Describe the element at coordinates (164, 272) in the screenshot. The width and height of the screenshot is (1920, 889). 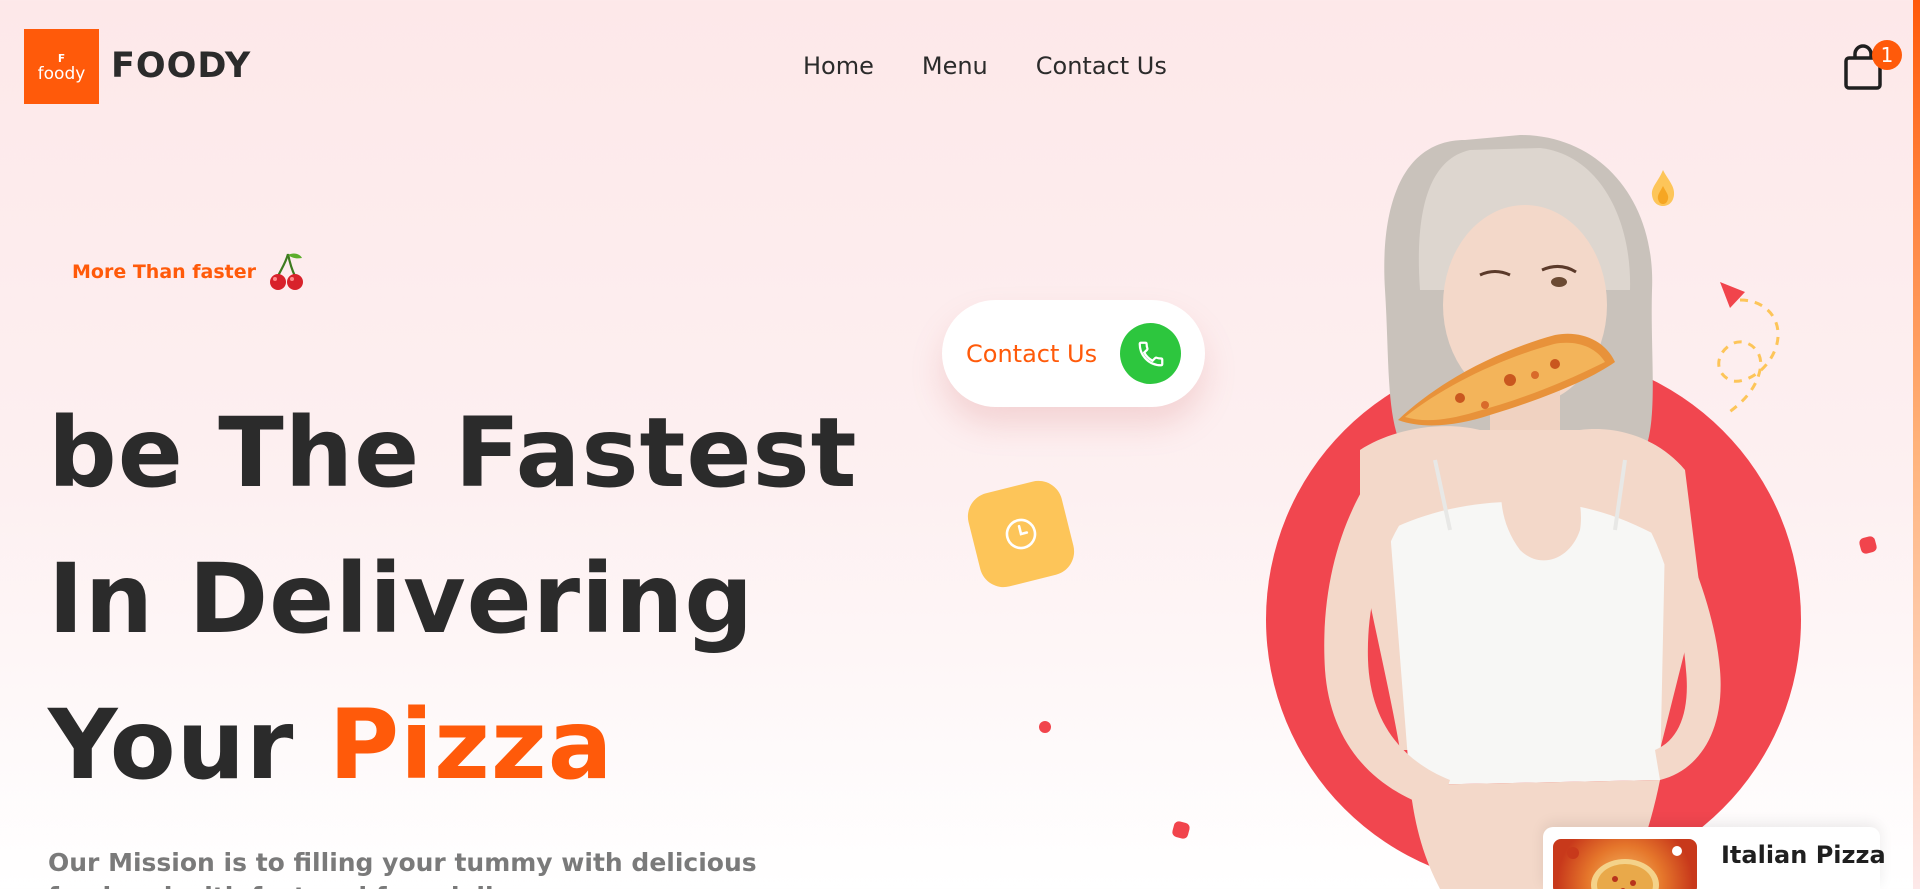
I see `tagline-text: More Than faster` at that location.